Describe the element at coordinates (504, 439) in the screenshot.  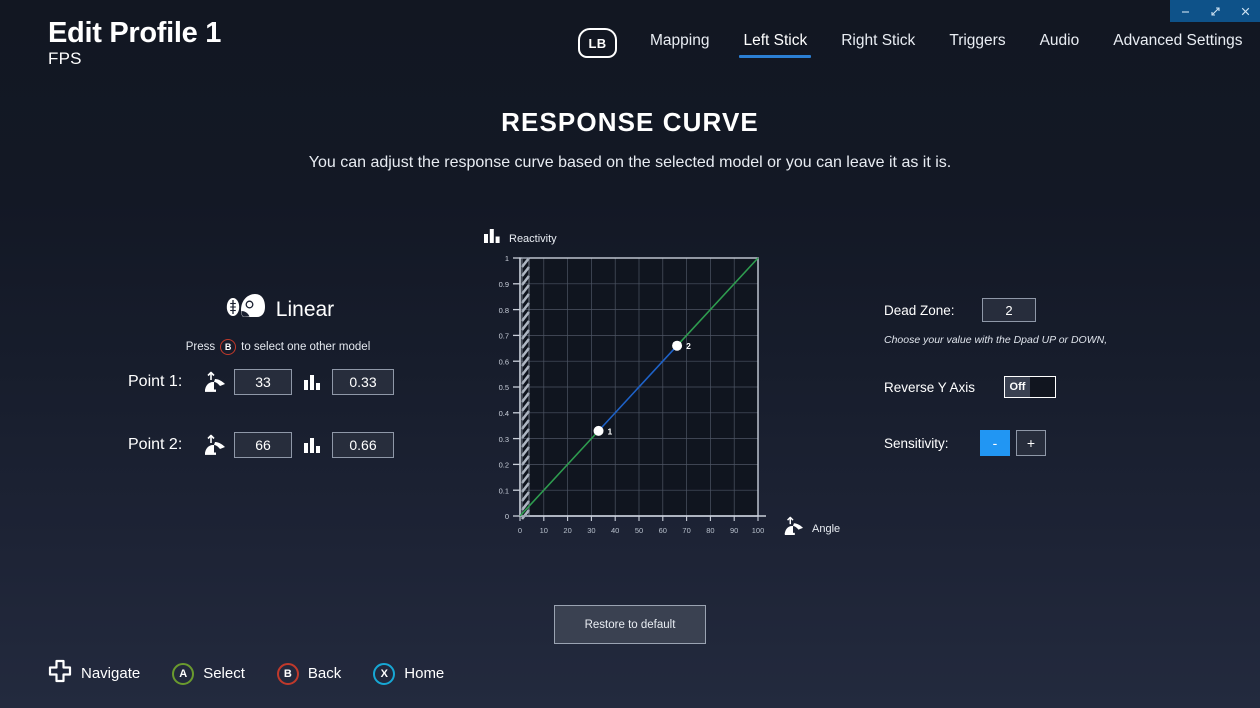
I see `svg-text: 0.3` at that location.